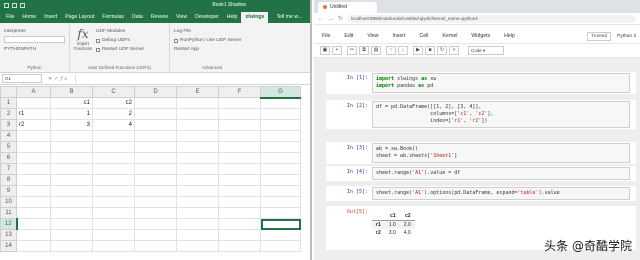 This screenshot has height=260, width=640. Describe the element at coordinates (155, 147) in the screenshot. I see `cell-d5` at that location.